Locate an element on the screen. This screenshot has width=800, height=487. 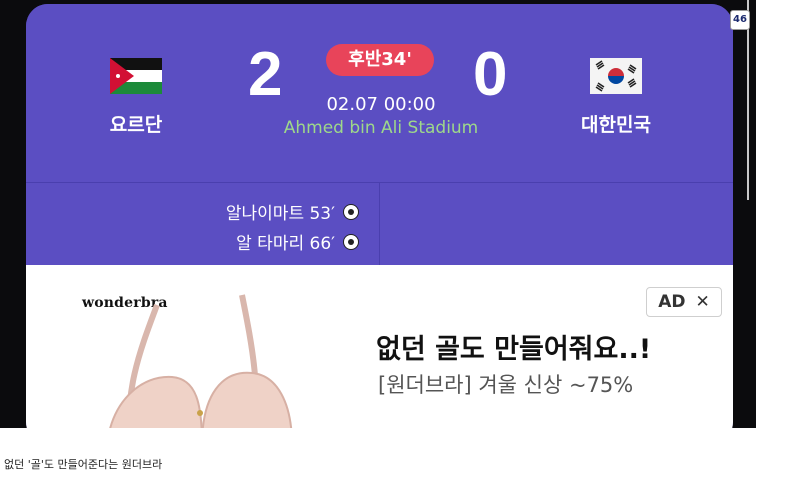
ad-badge: AD ✕ is located at coordinates (684, 302).